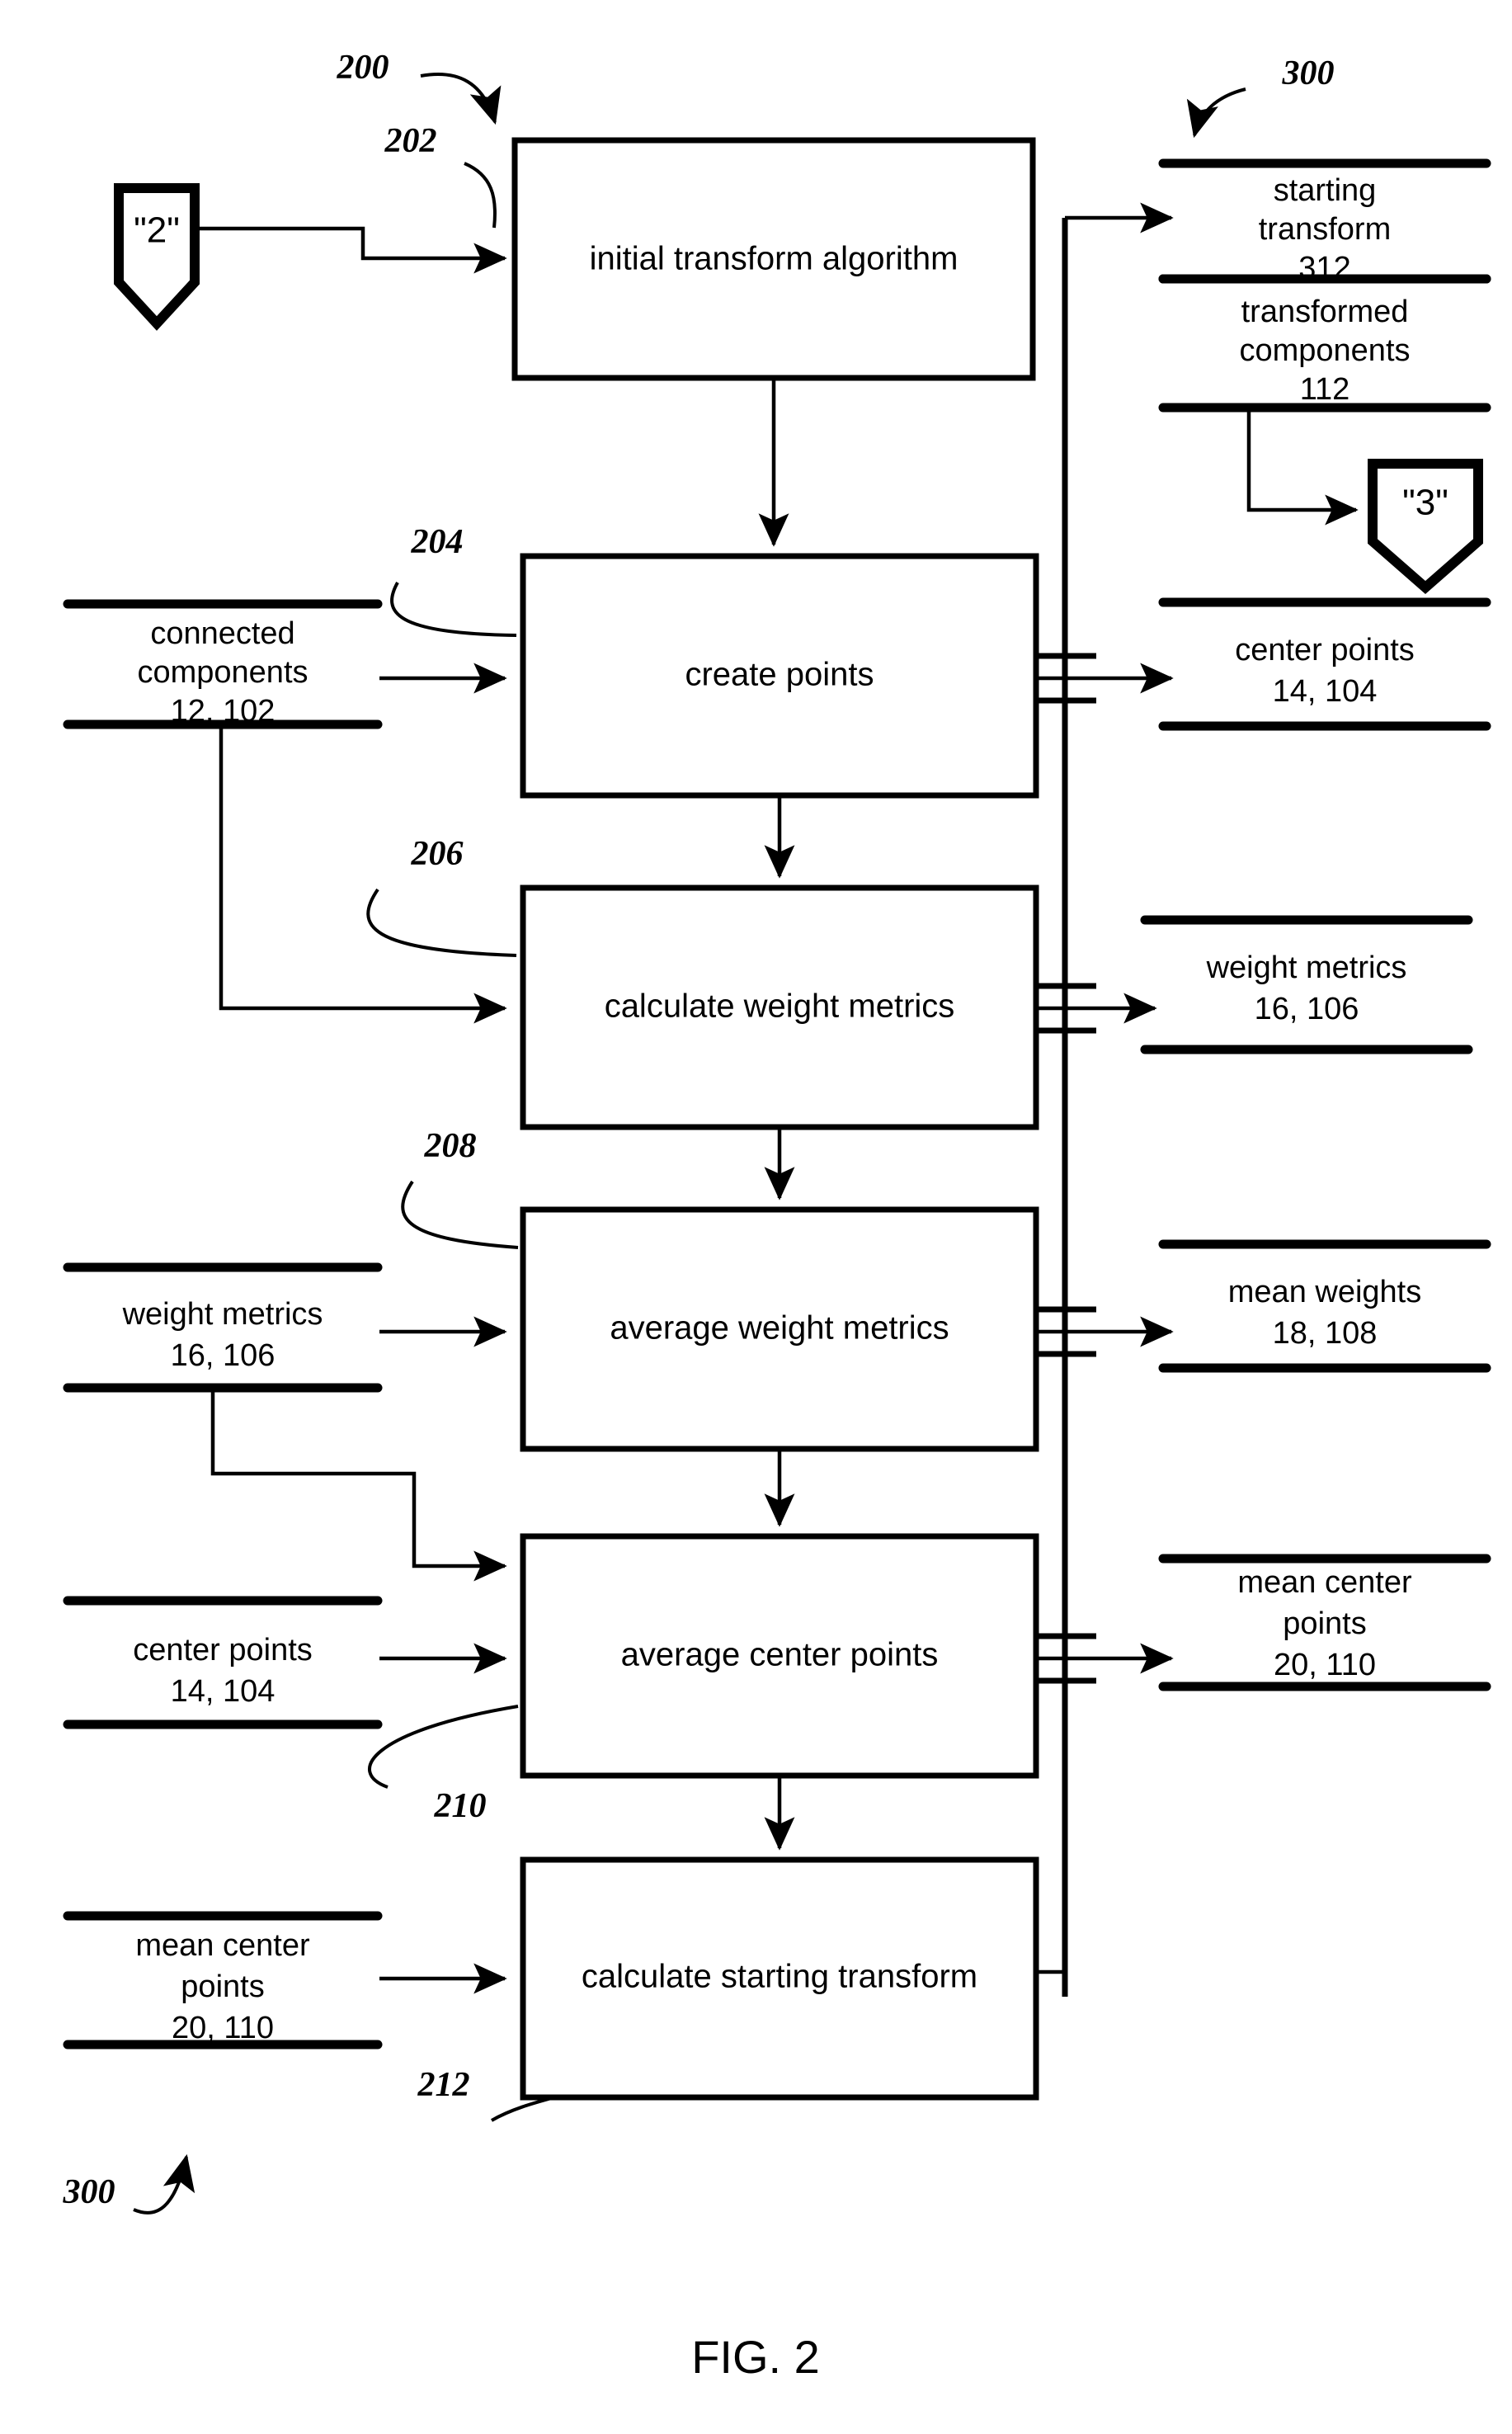 The image size is (1512, 2434). I want to click on process-box-label: create points, so click(779, 675).